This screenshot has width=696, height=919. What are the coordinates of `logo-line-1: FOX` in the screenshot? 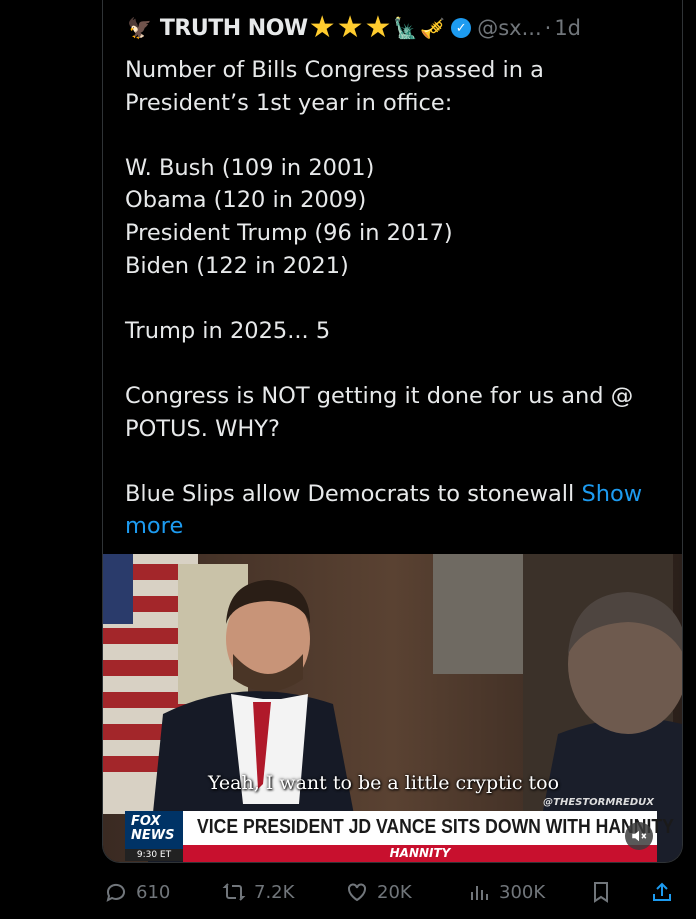 It's located at (146, 821).